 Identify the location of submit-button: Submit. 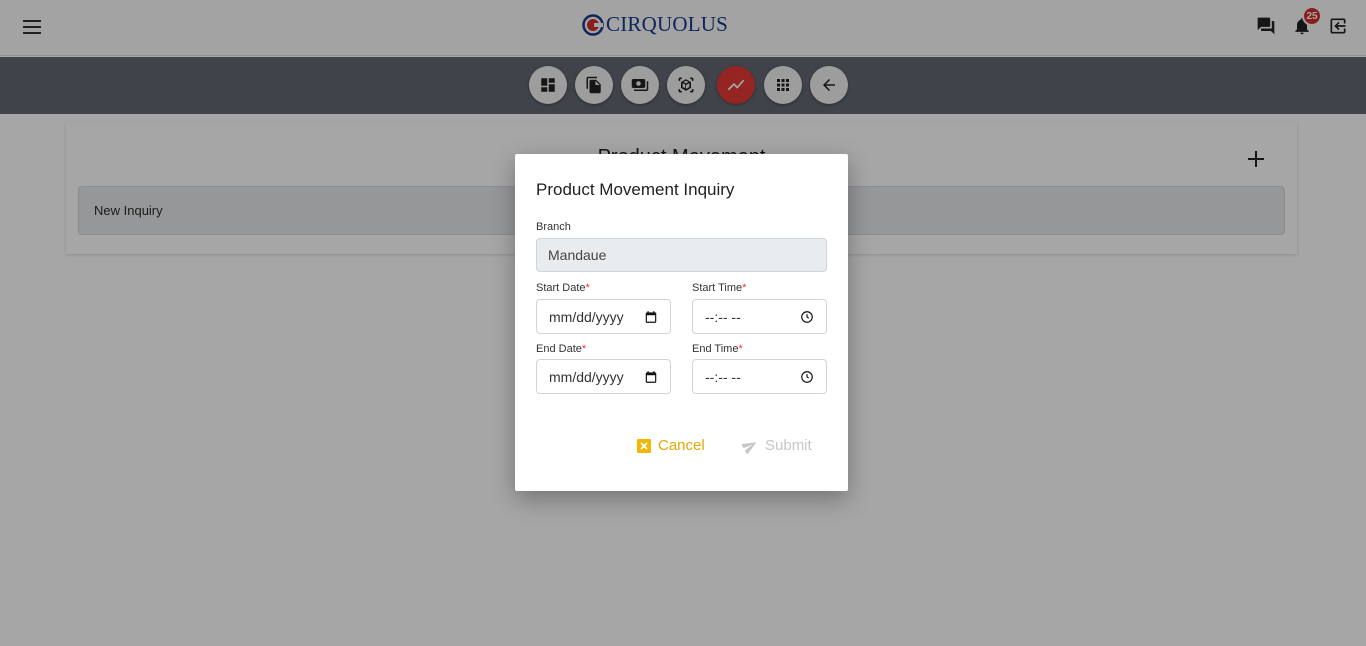
(777, 445).